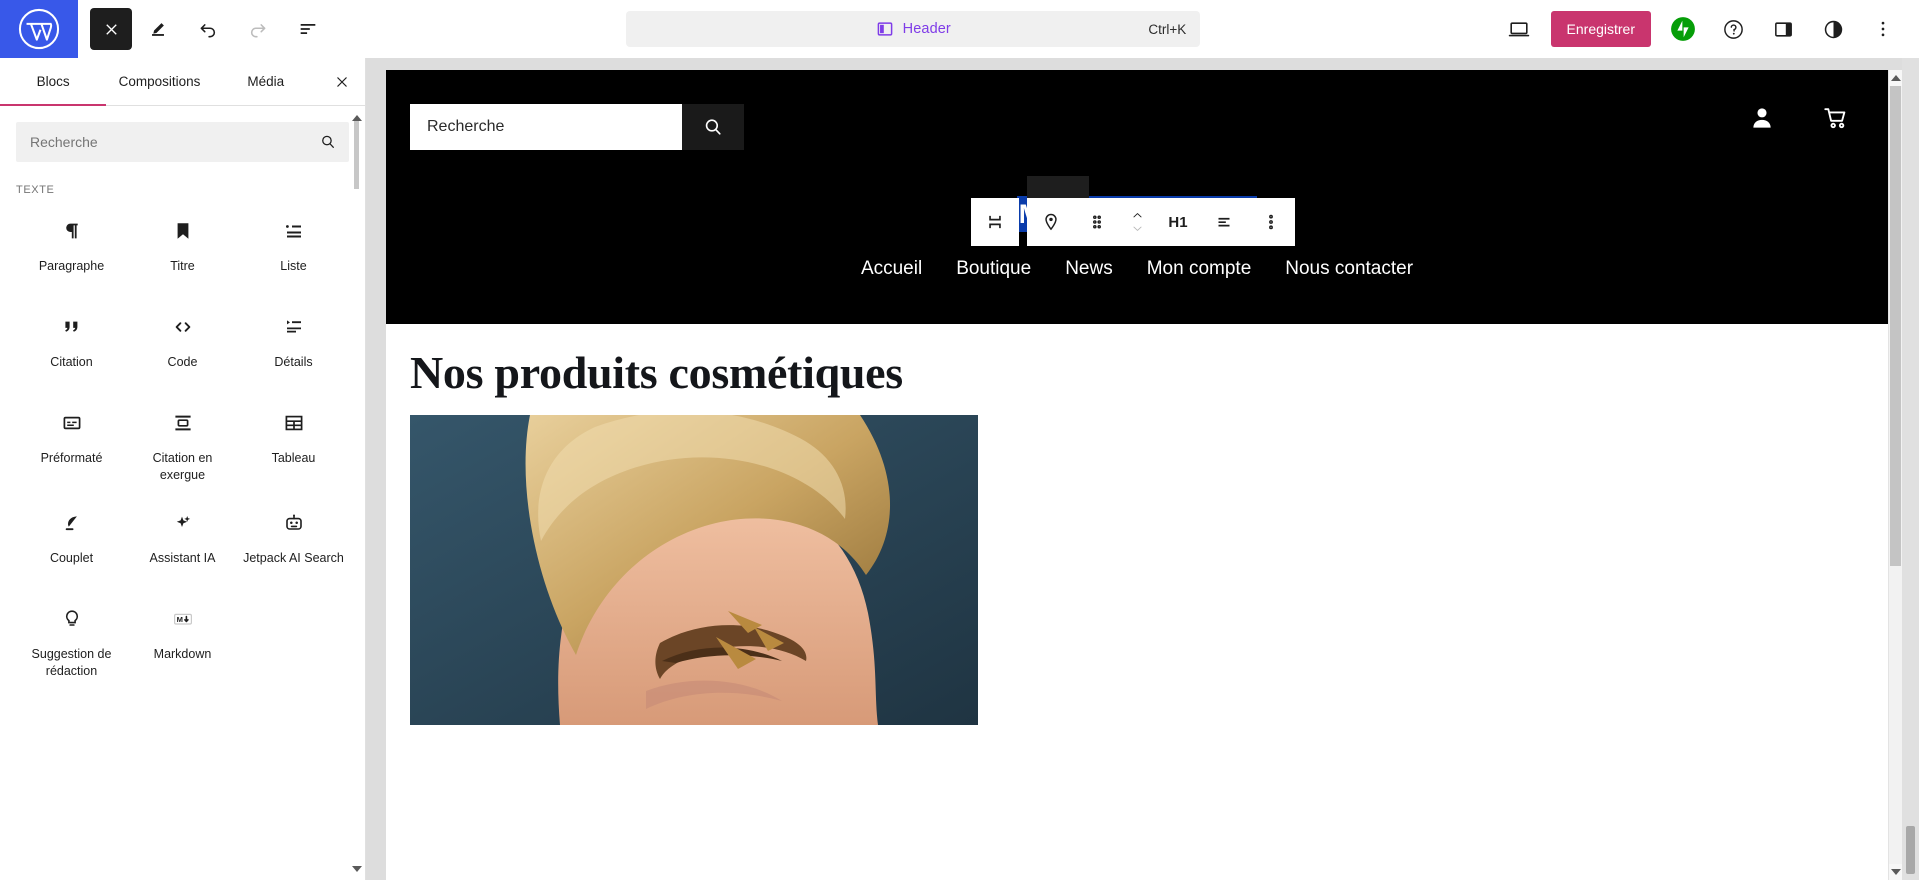 The width and height of the screenshot is (1919, 880). Describe the element at coordinates (1097, 222) in the screenshot. I see `drag-handle-icon` at that location.